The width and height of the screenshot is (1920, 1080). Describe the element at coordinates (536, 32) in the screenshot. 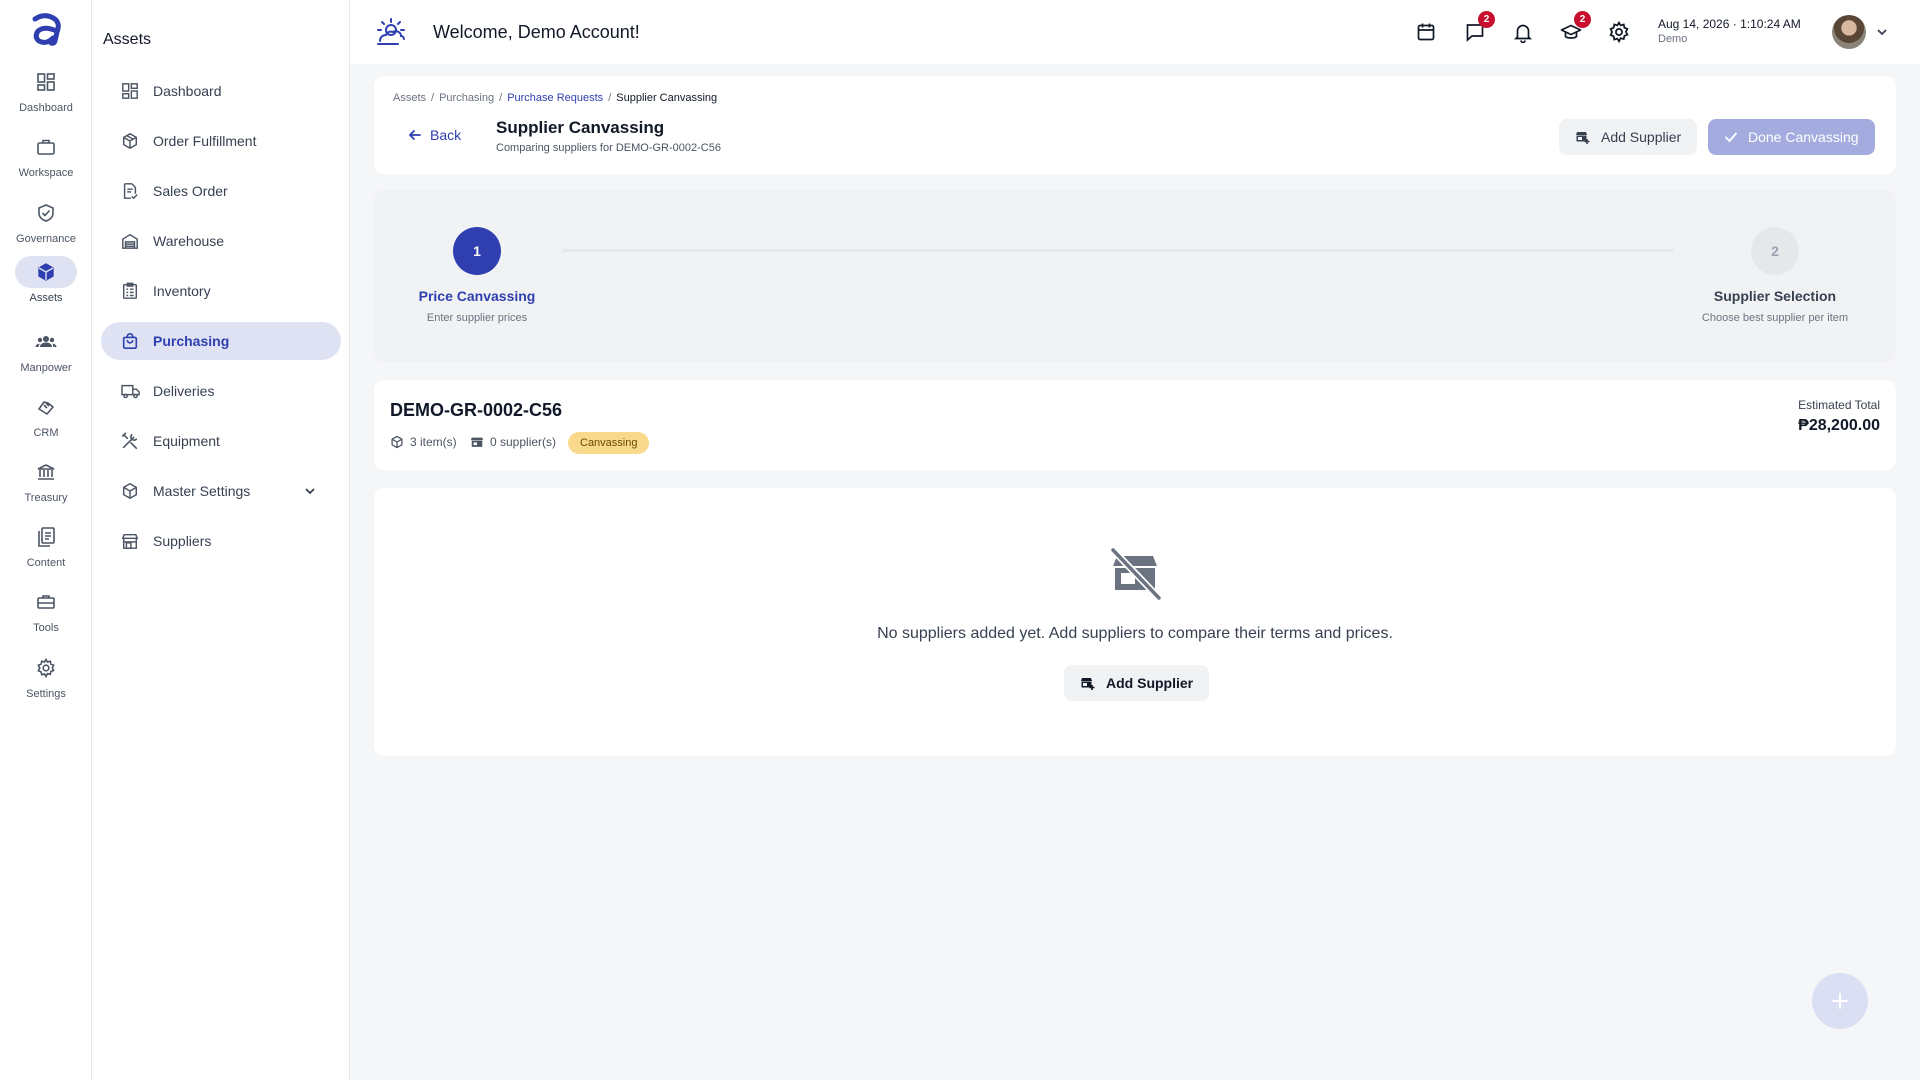

I see `welcome-title: Welcome, Demo Account!` at that location.